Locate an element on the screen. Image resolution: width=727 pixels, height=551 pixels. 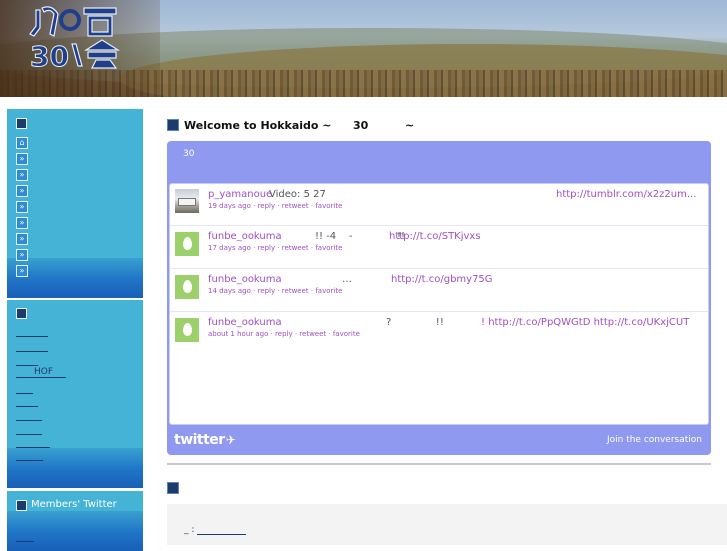
twitter-logo-icon: twitter✈ is located at coordinates (205, 440).